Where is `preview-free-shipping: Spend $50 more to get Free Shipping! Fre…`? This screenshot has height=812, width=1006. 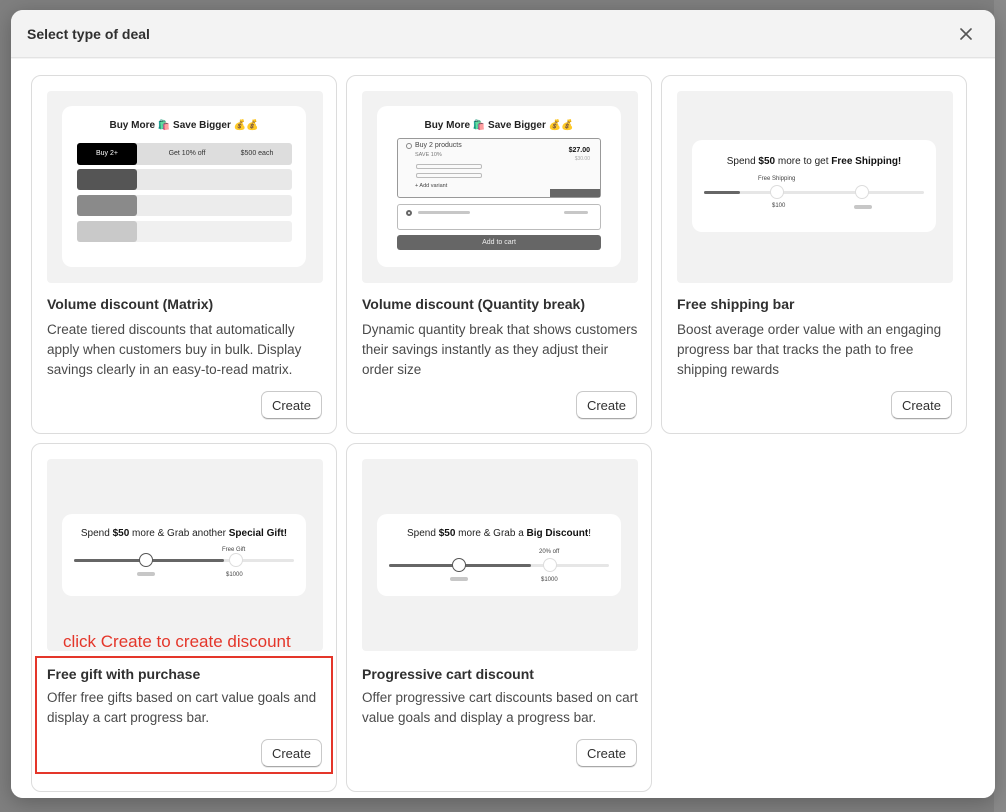 preview-free-shipping: Spend $50 more to get Free Shipping! Fre… is located at coordinates (815, 187).